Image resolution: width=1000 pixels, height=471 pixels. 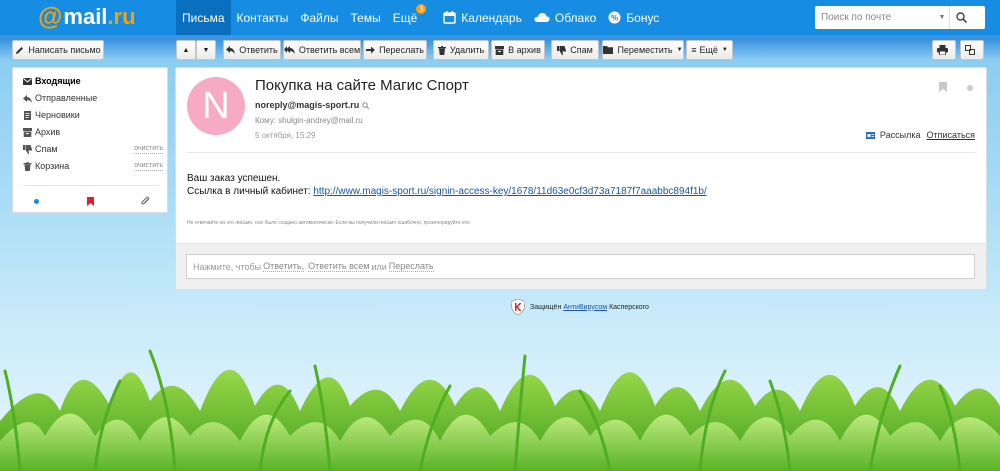 I want to click on fullscreen-button, so click(x=972, y=50).